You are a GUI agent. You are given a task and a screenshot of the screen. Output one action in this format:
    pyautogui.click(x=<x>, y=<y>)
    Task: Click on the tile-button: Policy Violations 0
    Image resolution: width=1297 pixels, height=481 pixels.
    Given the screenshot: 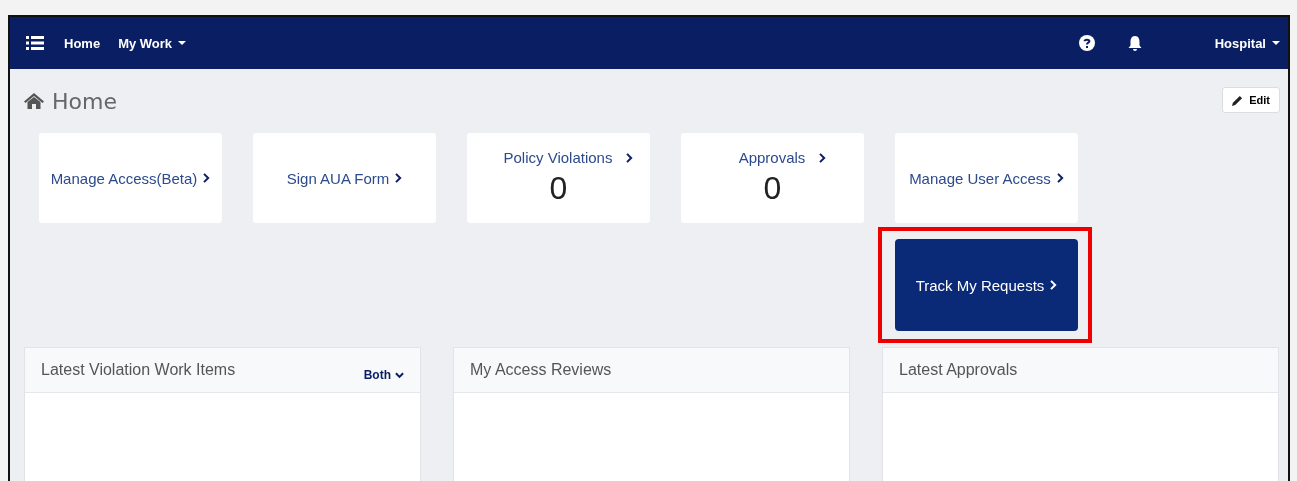 What is the action you would take?
    pyautogui.click(x=558, y=178)
    